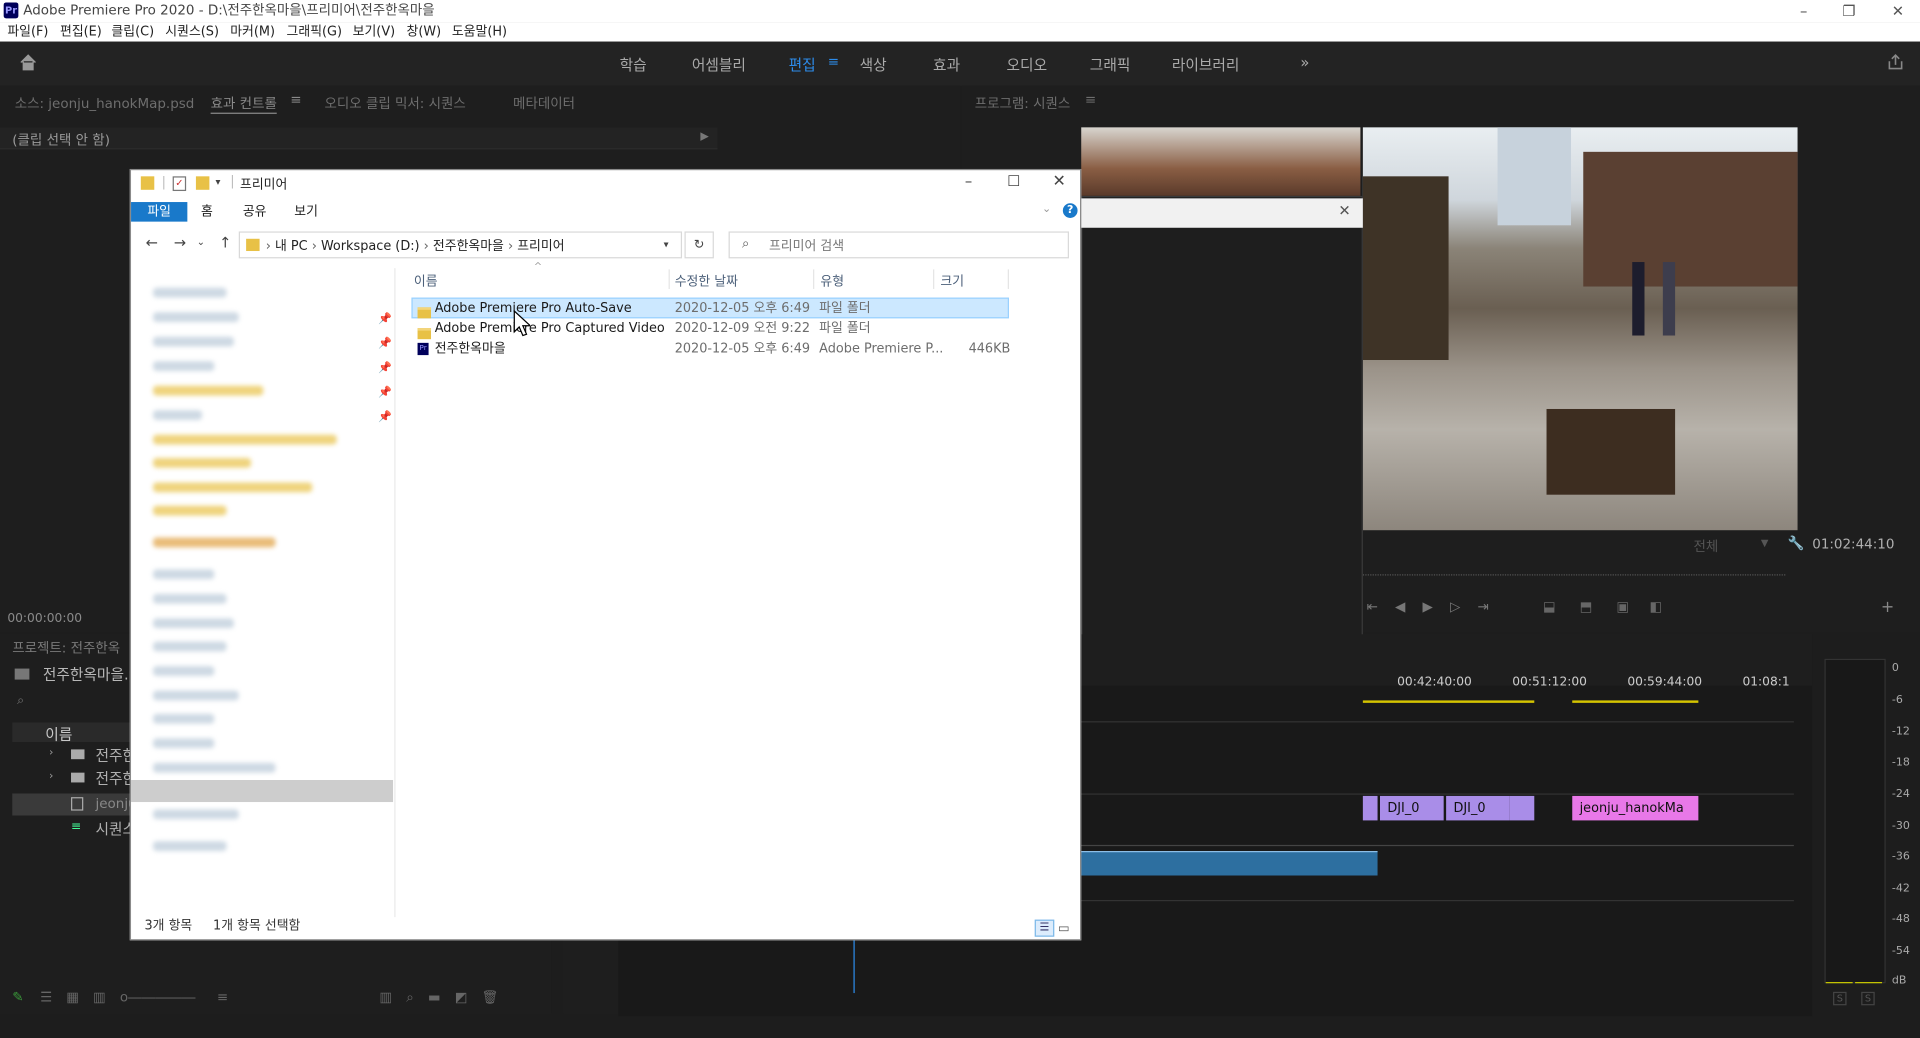 This screenshot has height=1038, width=1920. Describe the element at coordinates (1796, 543) in the screenshot. I see `wrench-icon: 🔧` at that location.